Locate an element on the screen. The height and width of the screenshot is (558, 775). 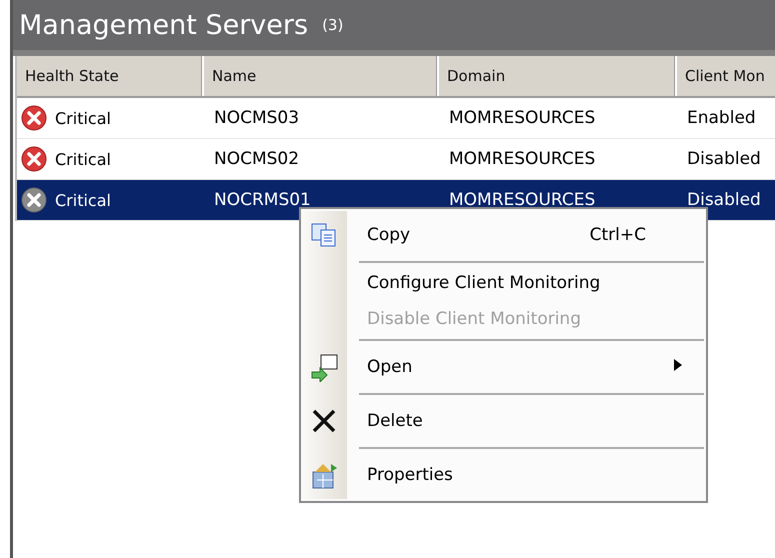
menu-item: Configure Client Monitoring is located at coordinates (503, 283).